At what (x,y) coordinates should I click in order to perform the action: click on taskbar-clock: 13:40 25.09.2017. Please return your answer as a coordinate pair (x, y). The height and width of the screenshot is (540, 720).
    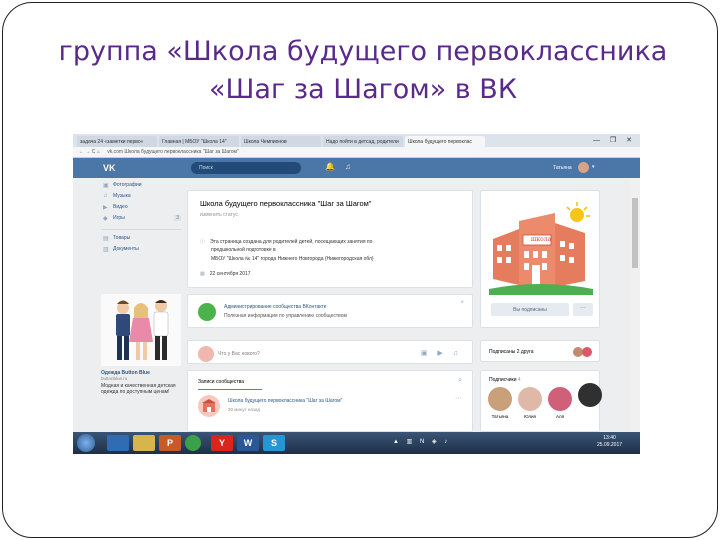
    Looking at the image, I should click on (609, 442).